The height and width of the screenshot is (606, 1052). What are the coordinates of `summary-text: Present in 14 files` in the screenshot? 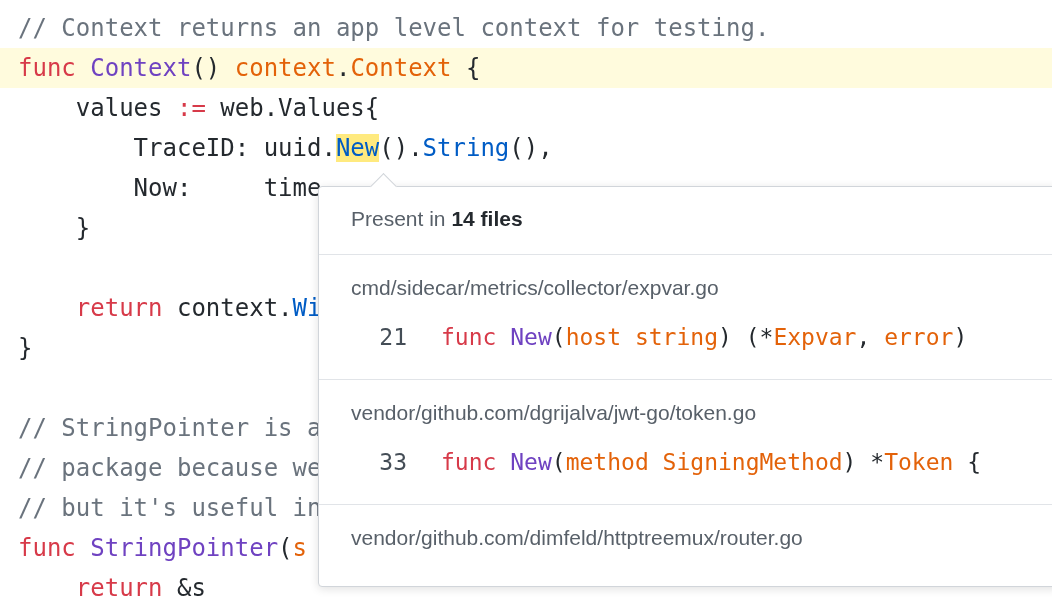 It's located at (685, 221).